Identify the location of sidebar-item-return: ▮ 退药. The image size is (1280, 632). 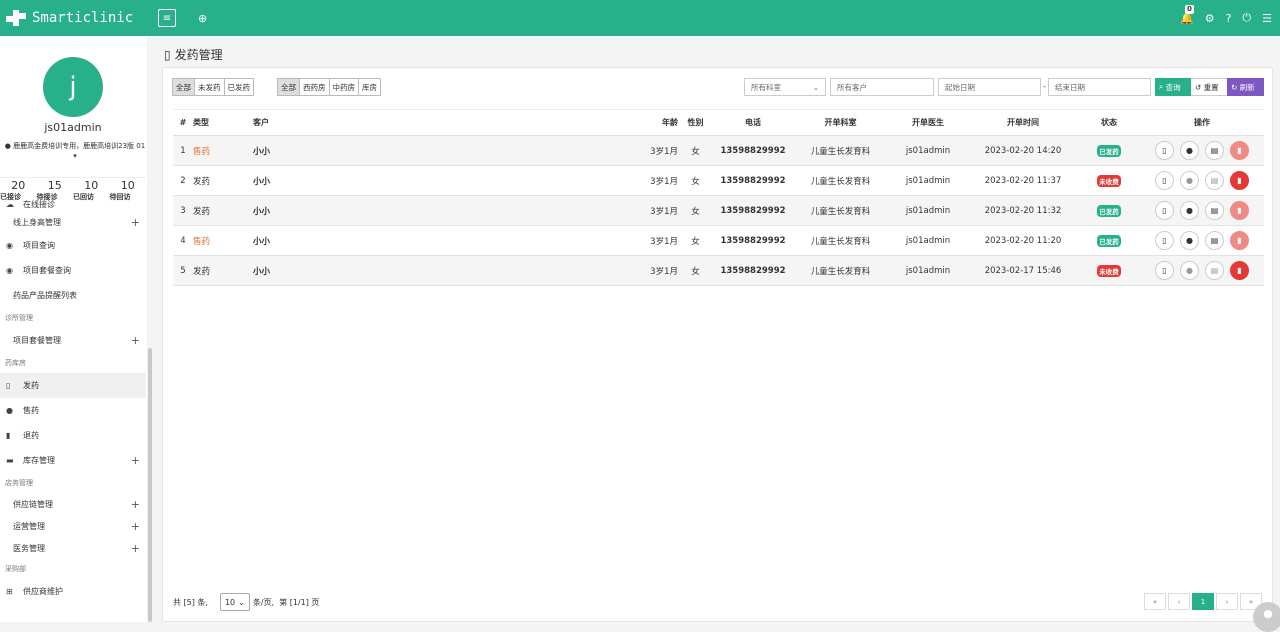
(73, 435).